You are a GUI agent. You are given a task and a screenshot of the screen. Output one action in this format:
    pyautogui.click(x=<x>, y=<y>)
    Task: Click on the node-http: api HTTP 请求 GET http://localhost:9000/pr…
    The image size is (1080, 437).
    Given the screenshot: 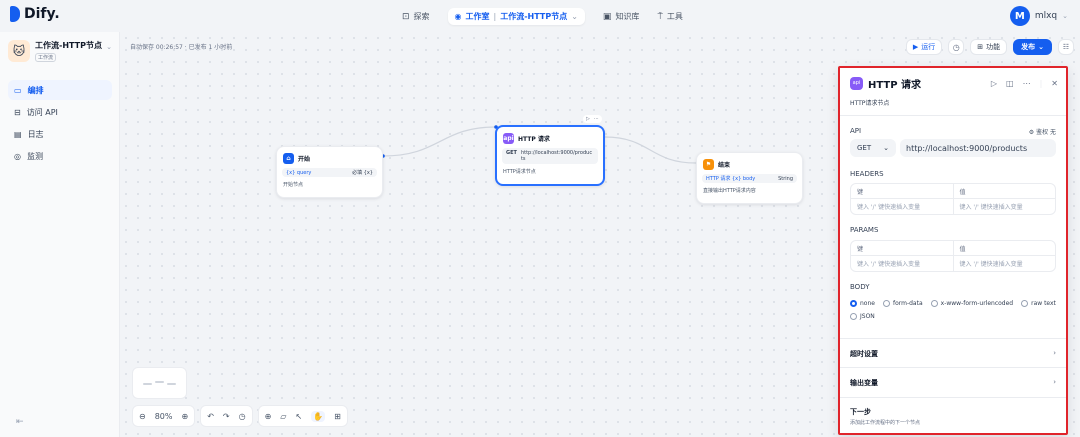 What is the action you would take?
    pyautogui.click(x=550, y=155)
    